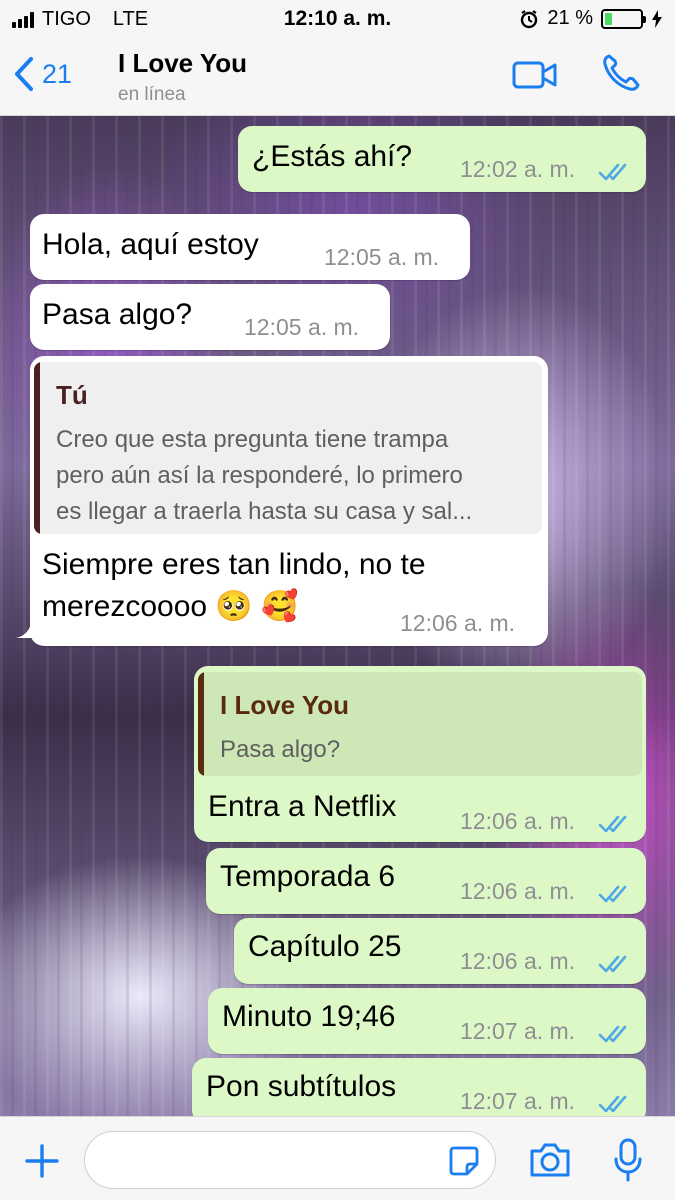  I want to click on message-bubble-incoming: Hola, aquí estoy 12:05 a. m., so click(250, 247).